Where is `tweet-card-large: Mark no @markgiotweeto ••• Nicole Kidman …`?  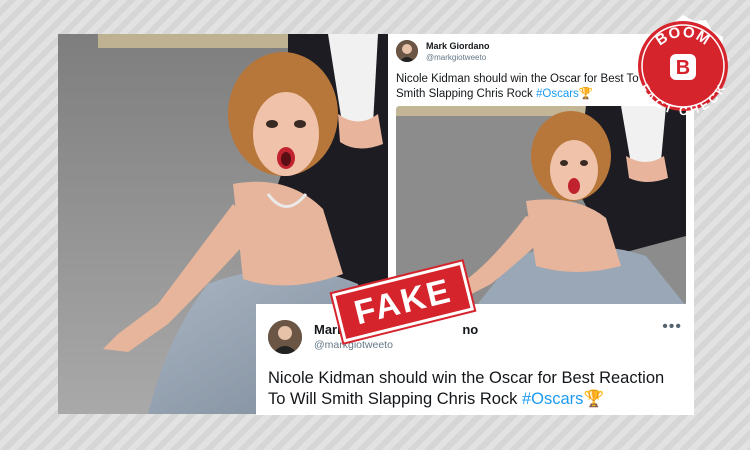 tweet-card-large: Mark no @markgiotweeto ••• Nicole Kidman … is located at coordinates (475, 359).